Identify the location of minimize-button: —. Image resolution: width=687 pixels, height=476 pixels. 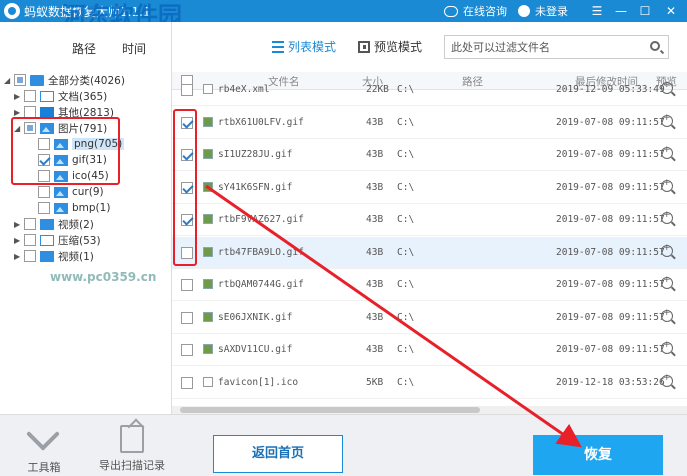
(621, 11).